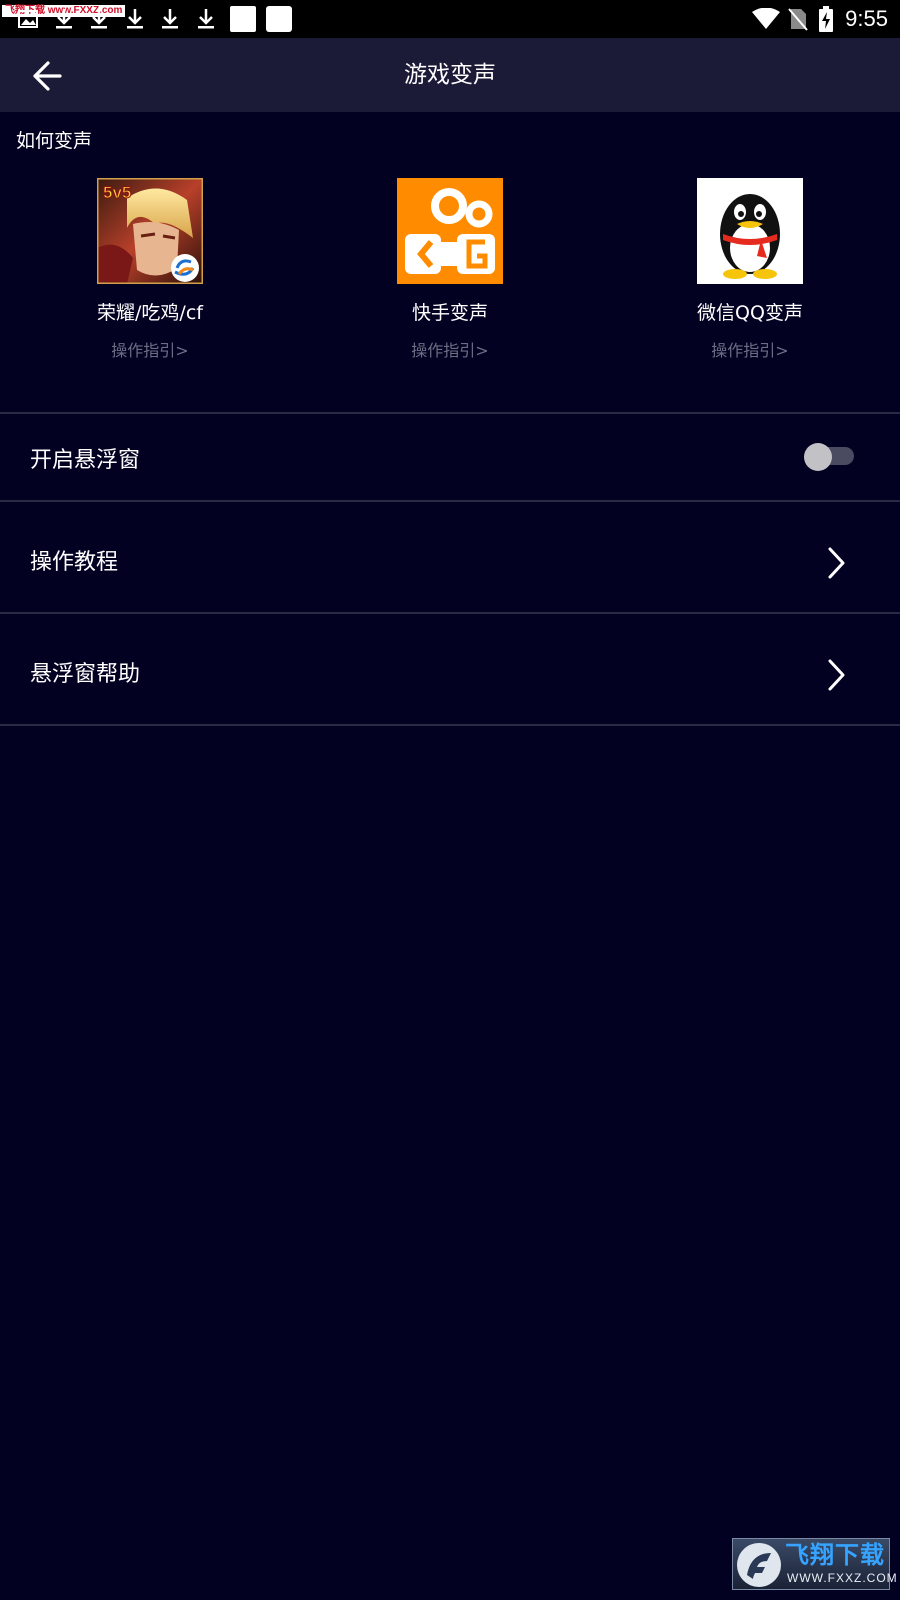  I want to click on qq-penguin-icon, so click(750, 231).